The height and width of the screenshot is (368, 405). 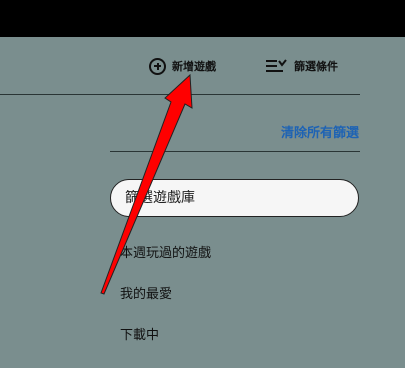 I want to click on clear-all-filters-link: 清除所有篩選, so click(x=320, y=131).